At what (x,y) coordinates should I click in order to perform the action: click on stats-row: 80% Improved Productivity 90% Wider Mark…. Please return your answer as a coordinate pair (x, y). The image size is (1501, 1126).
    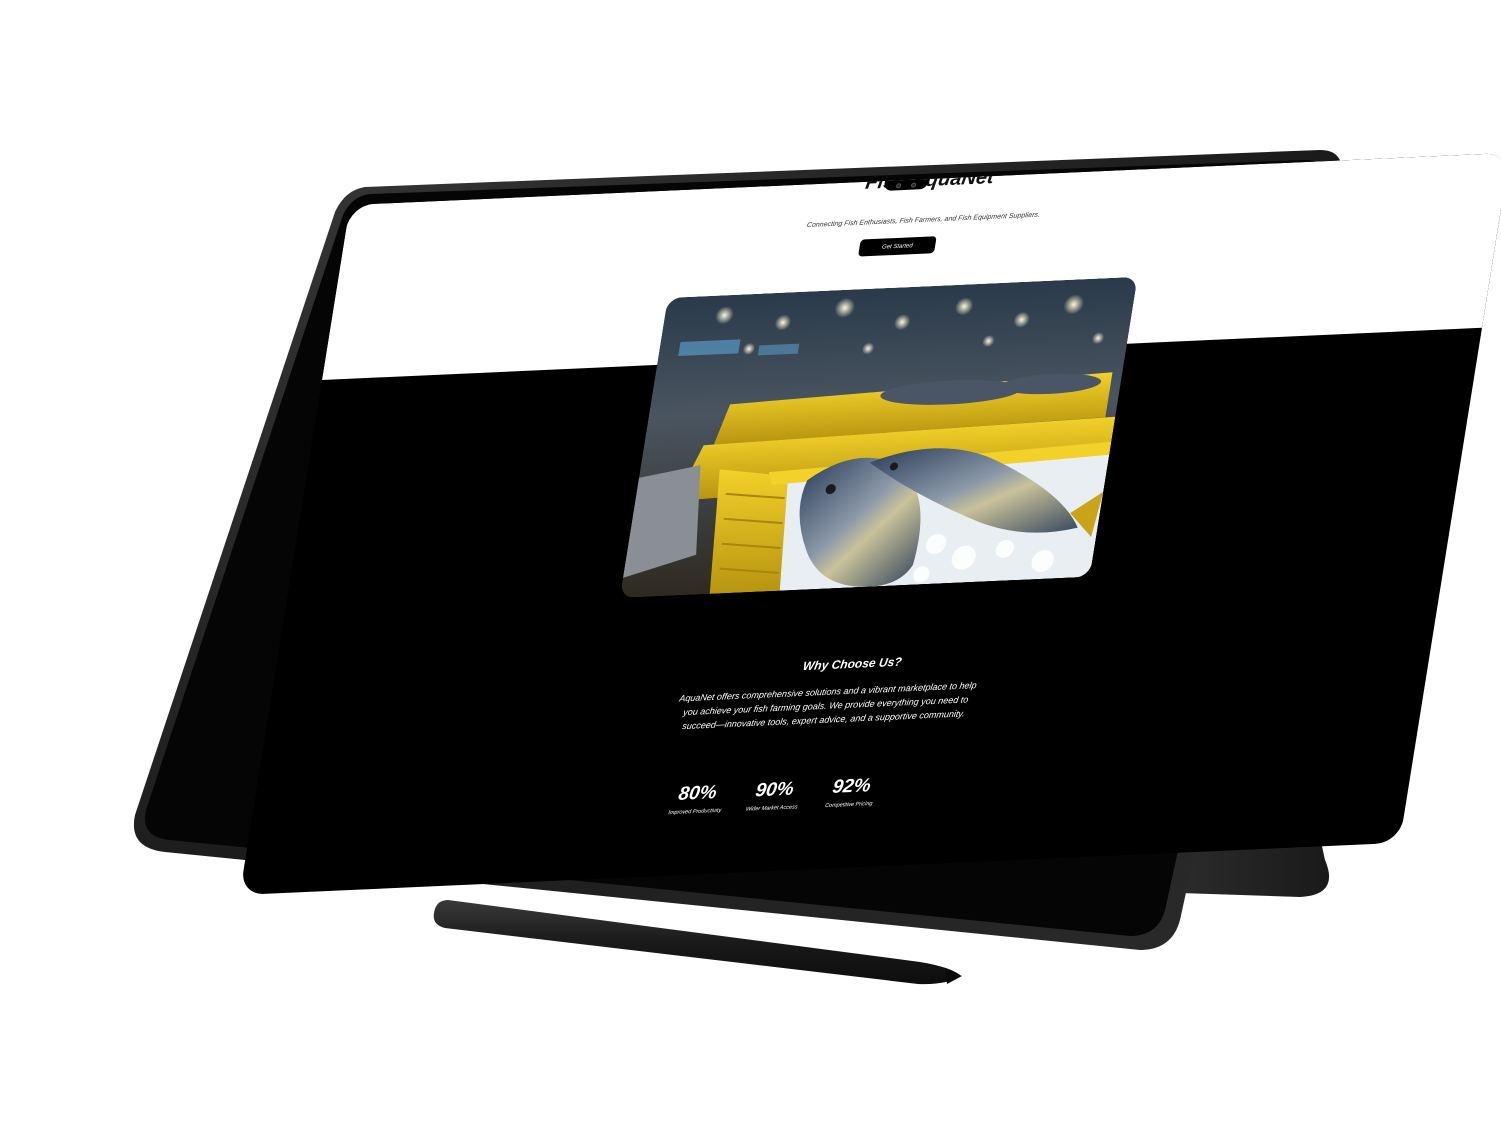
    Looking at the image, I should click on (773, 796).